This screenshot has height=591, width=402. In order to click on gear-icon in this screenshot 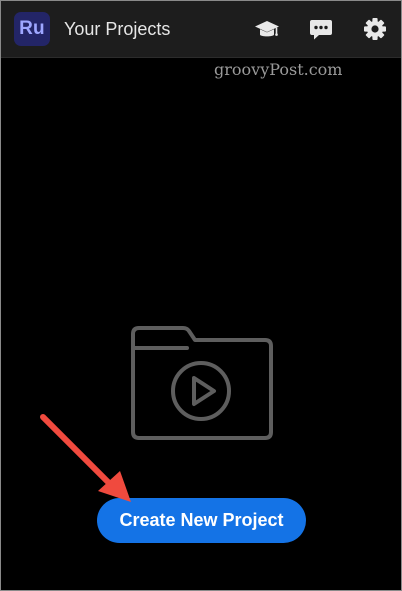, I will do `click(375, 29)`.